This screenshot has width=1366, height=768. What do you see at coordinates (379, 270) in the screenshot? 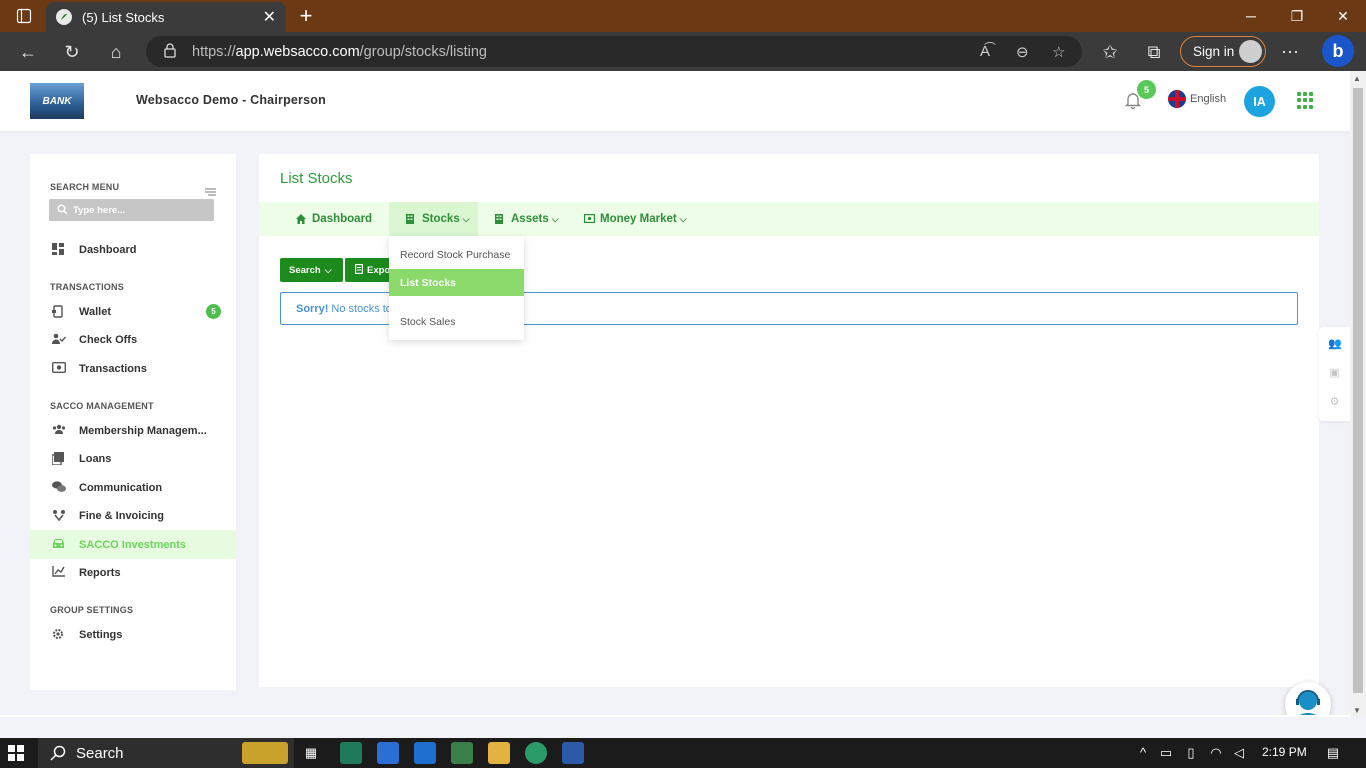
I see `export-button-label: Expo` at bounding box center [379, 270].